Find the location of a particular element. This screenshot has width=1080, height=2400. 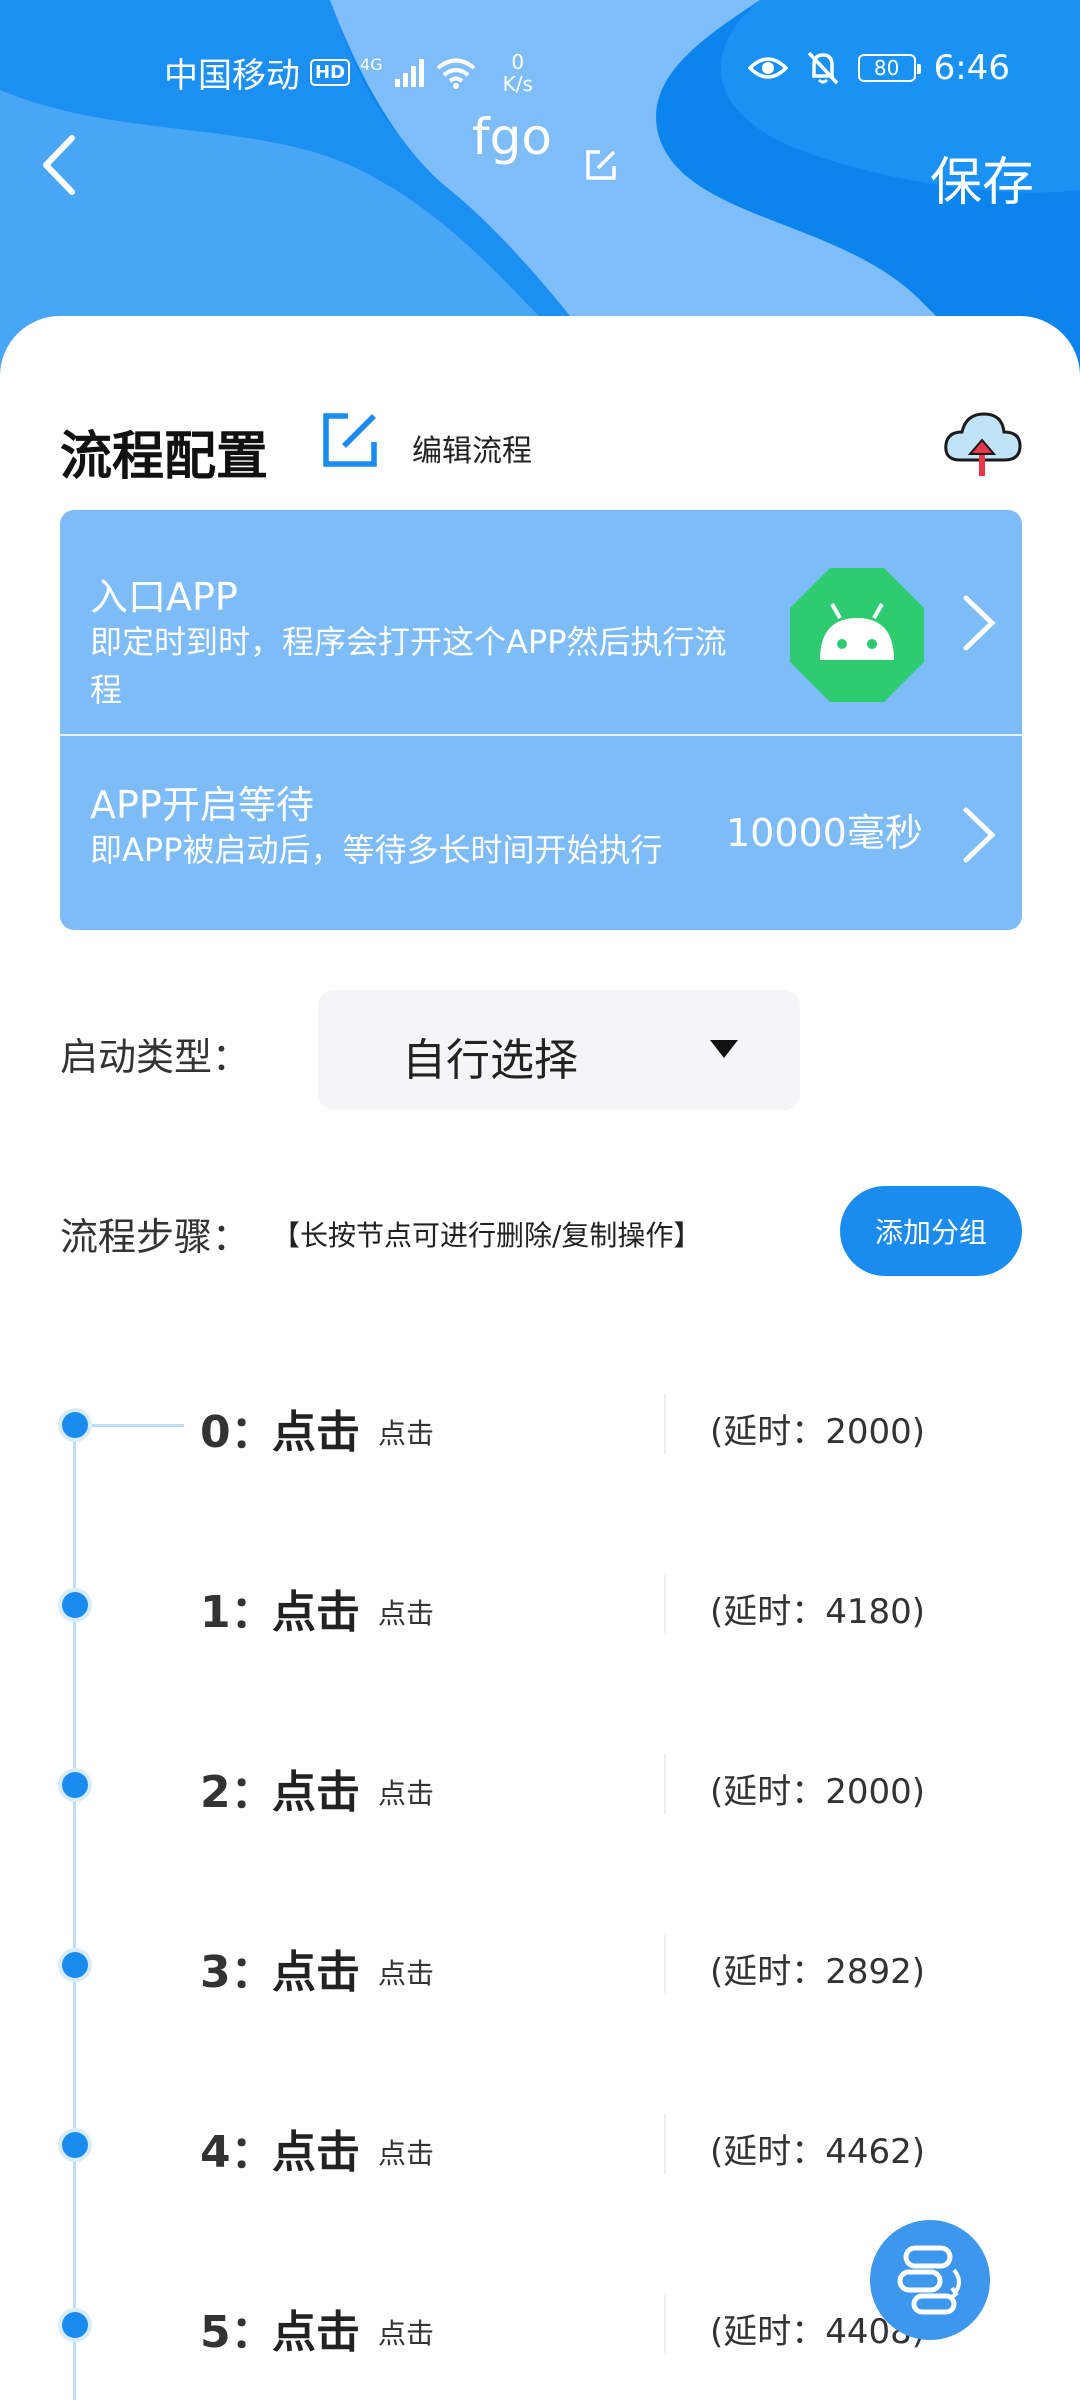

app-wait-description: 即APP被启动后，等待多长时间开始执行 is located at coordinates (376, 850).